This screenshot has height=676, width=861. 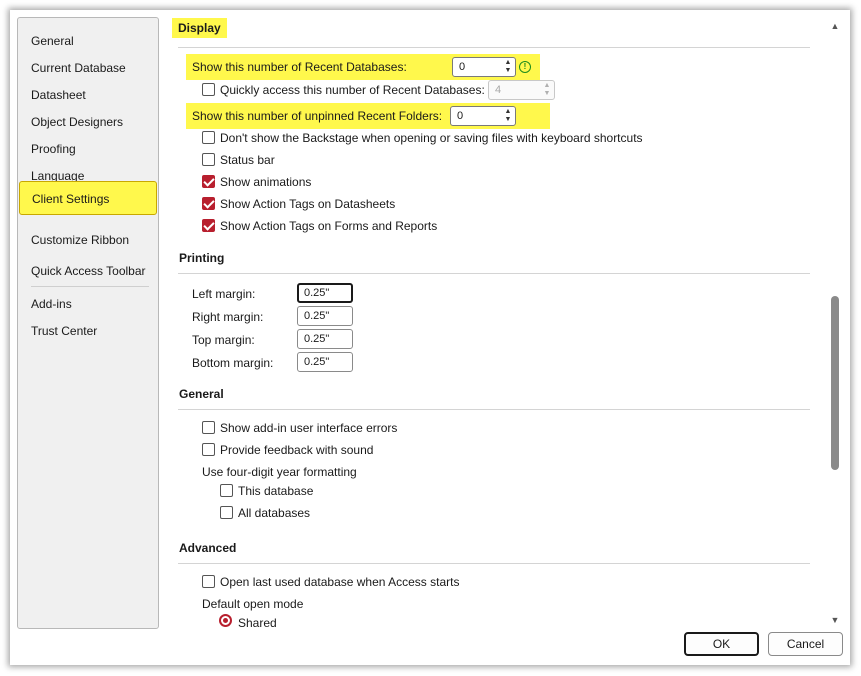 I want to click on left-margin-input: 0.25", so click(x=325, y=293).